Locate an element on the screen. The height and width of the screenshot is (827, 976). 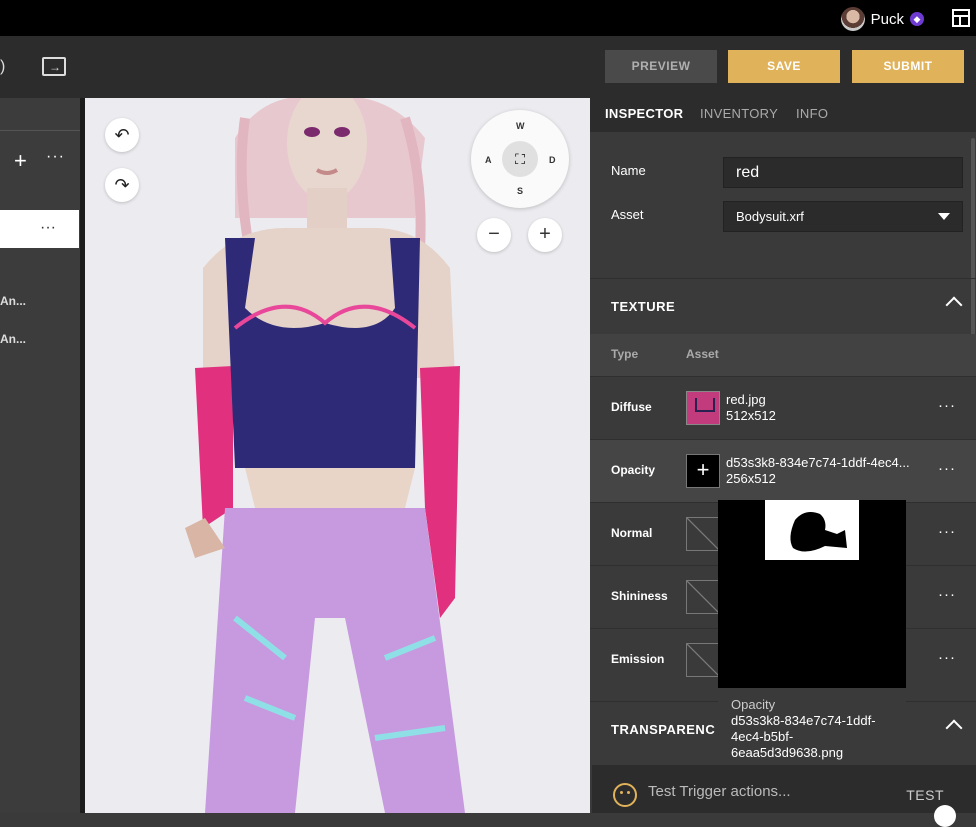
texture-file-size: 256x512 is located at coordinates (751, 478).